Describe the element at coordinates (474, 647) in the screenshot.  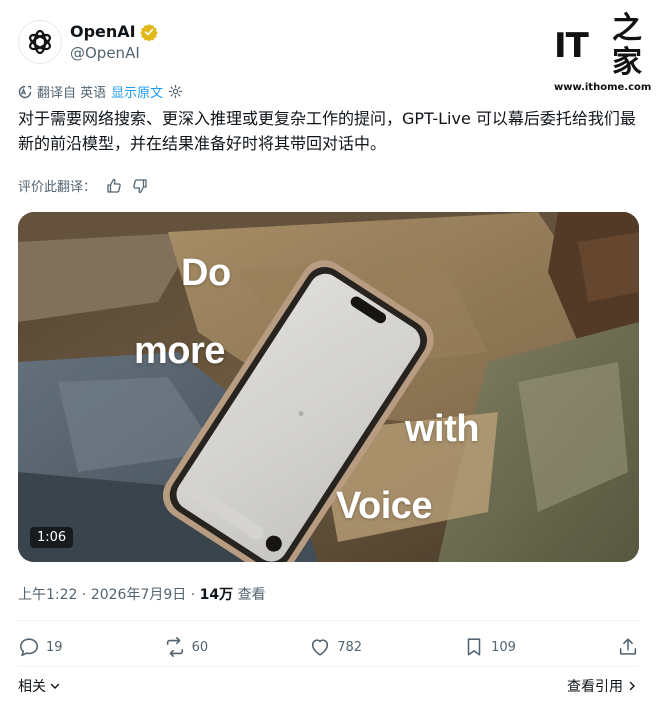
I see `bookmark-icon` at that location.